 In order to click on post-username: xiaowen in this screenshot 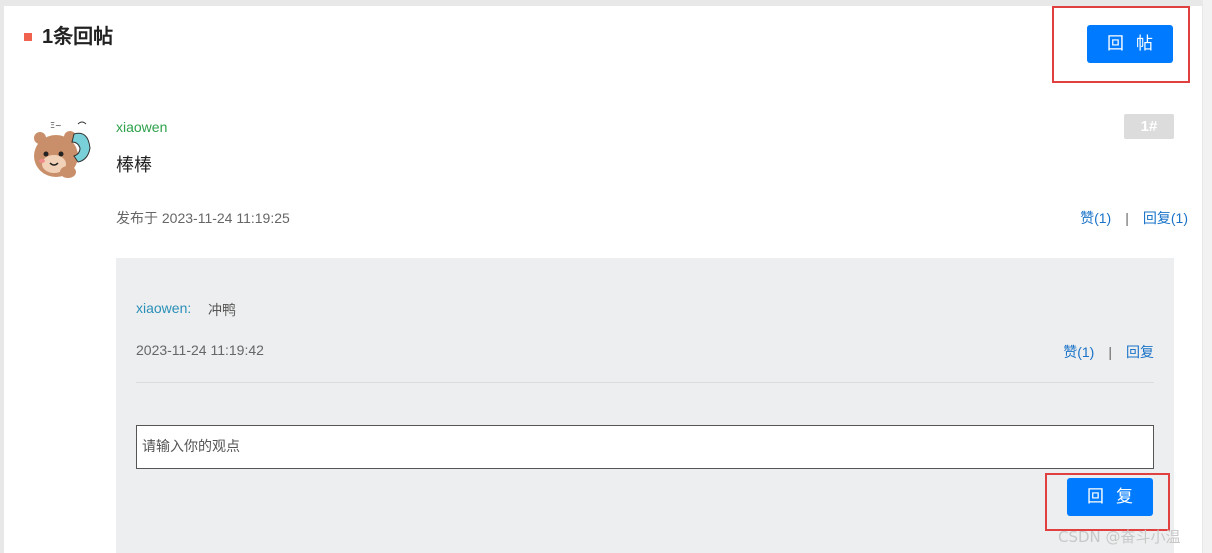, I will do `click(141, 127)`.